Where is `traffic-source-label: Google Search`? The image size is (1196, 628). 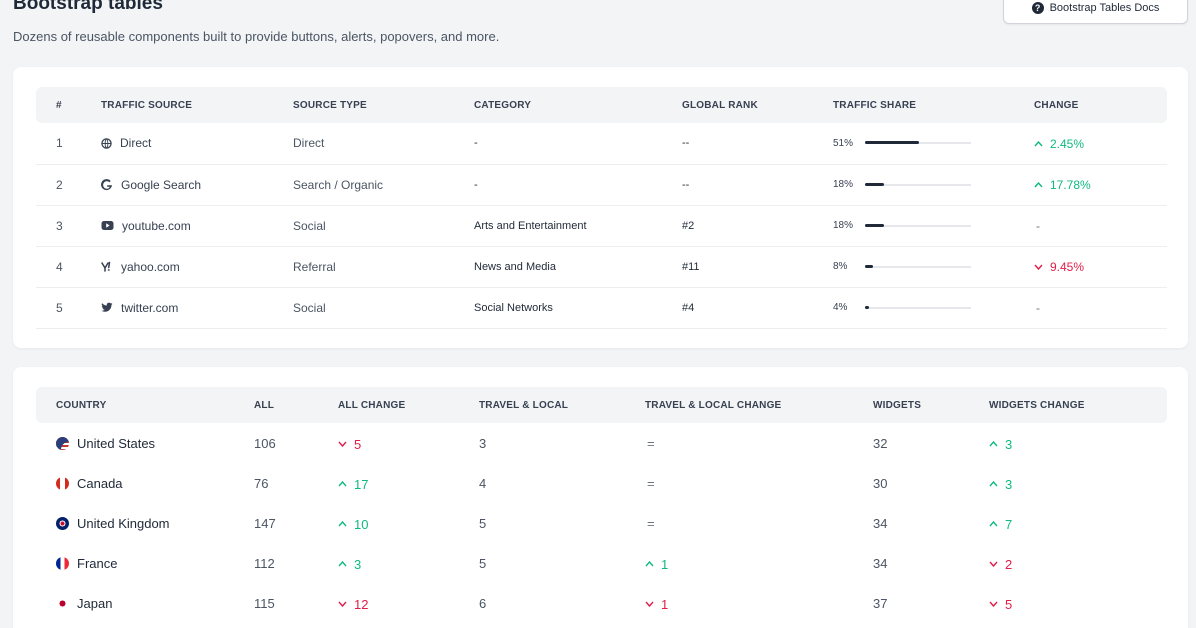 traffic-source-label: Google Search is located at coordinates (161, 184).